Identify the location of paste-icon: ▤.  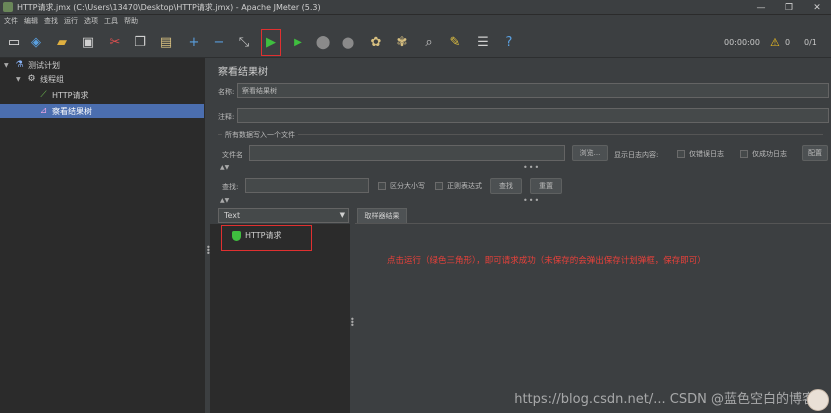
(166, 43).